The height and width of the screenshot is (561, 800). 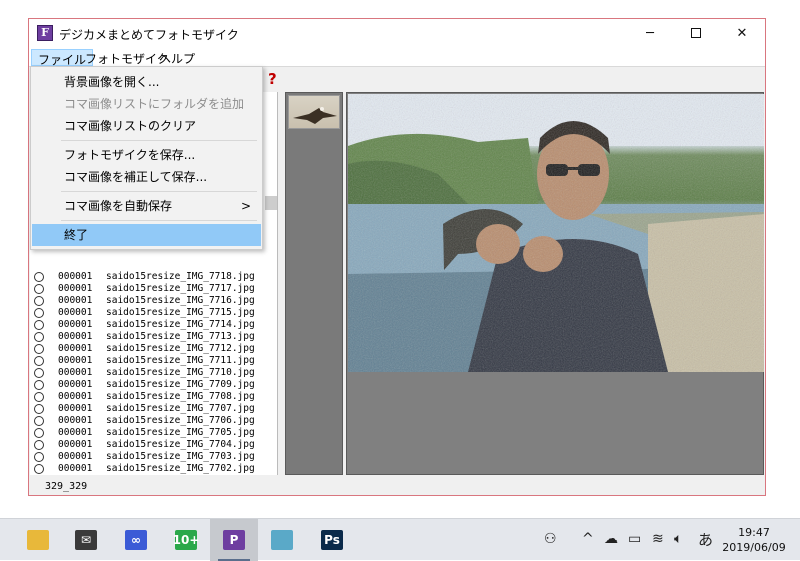 What do you see at coordinates (314, 112) in the screenshot?
I see `thumbnail-image` at bounding box center [314, 112].